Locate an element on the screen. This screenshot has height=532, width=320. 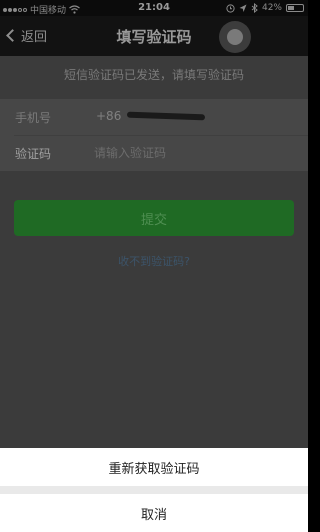
battery-level is located at coordinates (291, 8).